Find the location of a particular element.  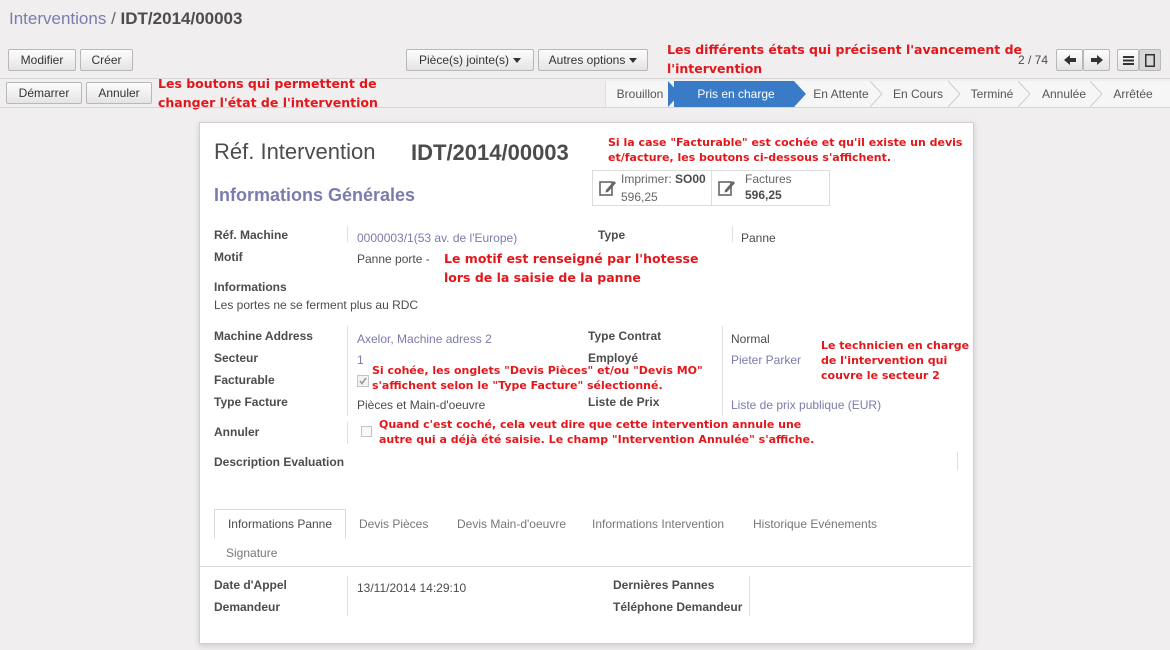

contract-type-field: Normal is located at coordinates (750, 339).